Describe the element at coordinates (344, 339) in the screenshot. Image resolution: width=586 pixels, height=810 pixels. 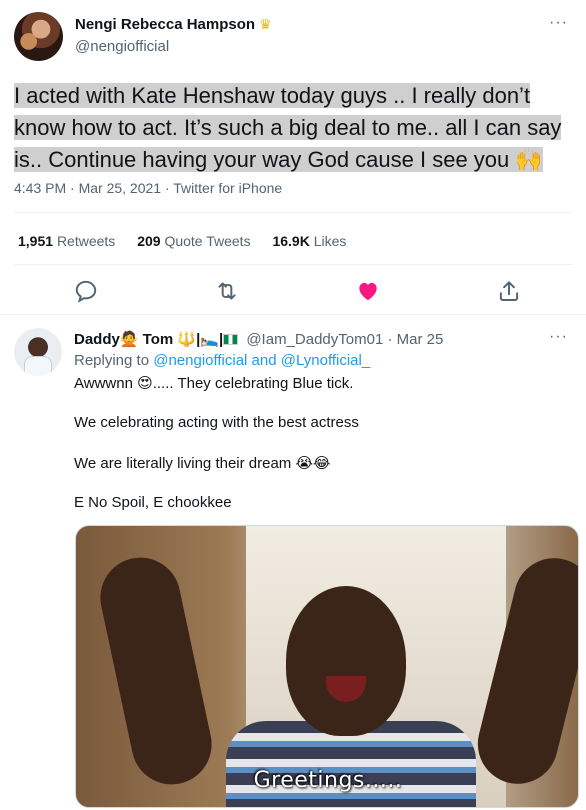
I see `reply-author-handle: @Iam_DaddyTom01 · Mar 25` at that location.